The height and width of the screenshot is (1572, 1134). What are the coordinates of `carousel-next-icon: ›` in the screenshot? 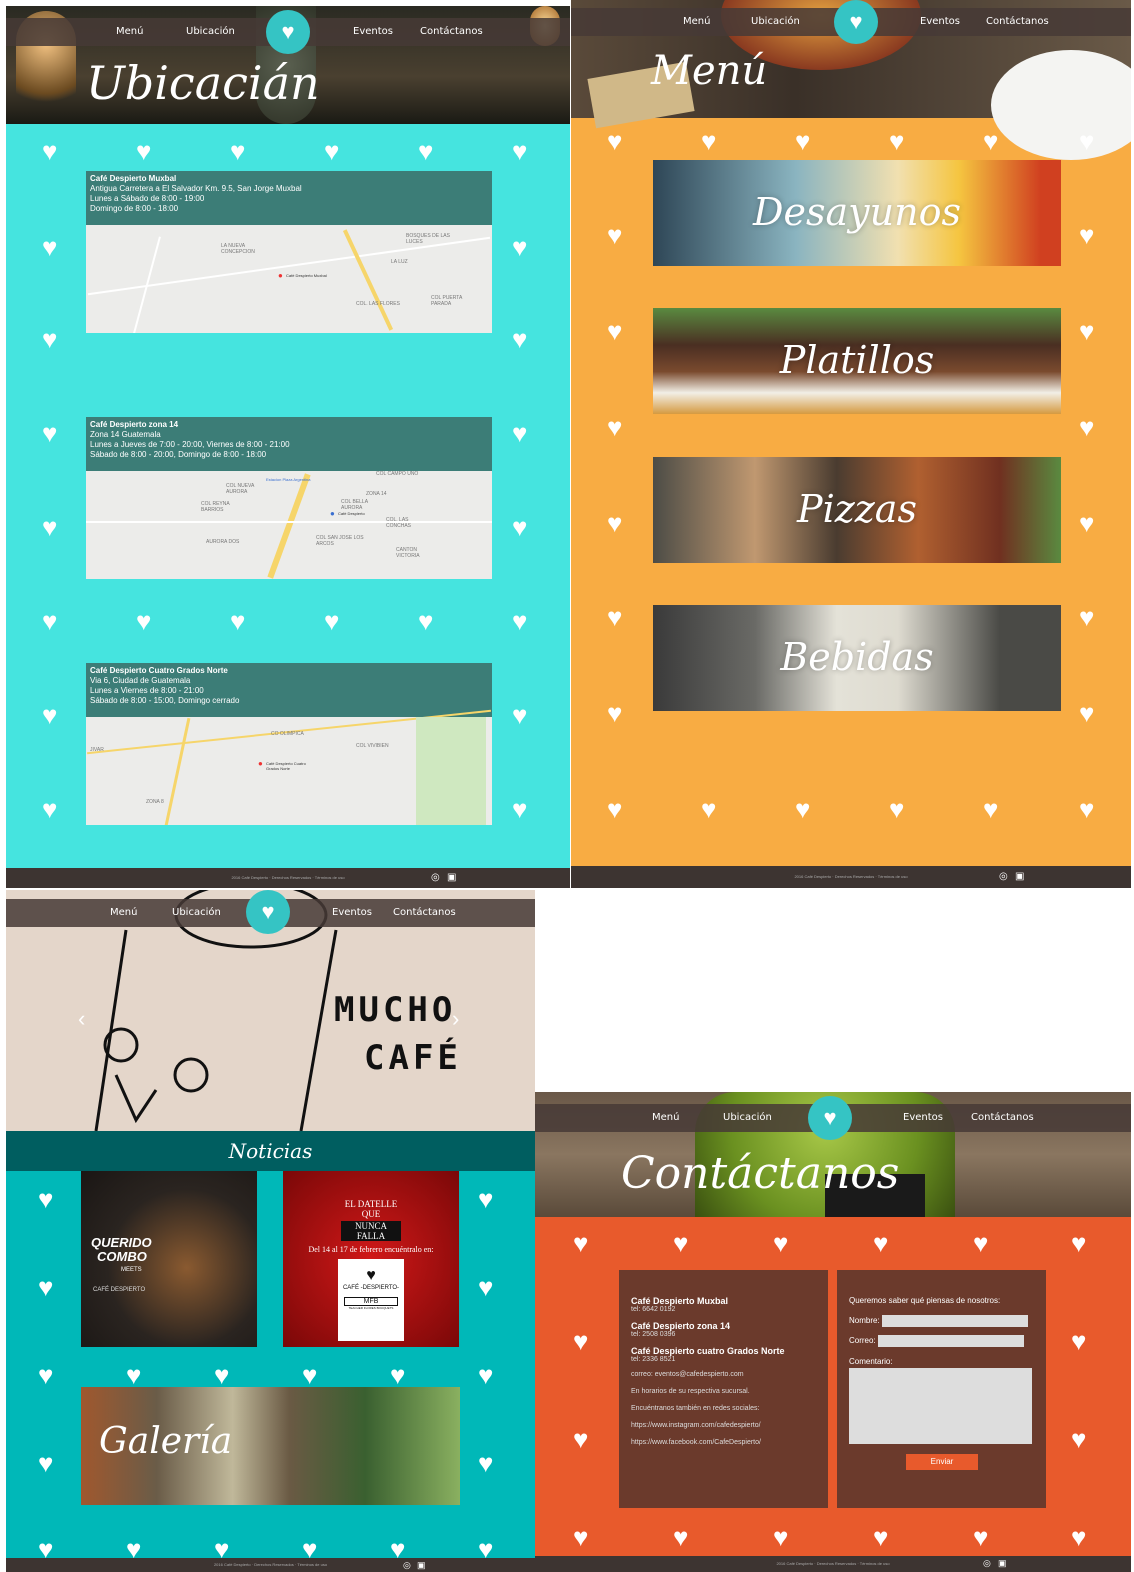 It's located at (455, 1019).